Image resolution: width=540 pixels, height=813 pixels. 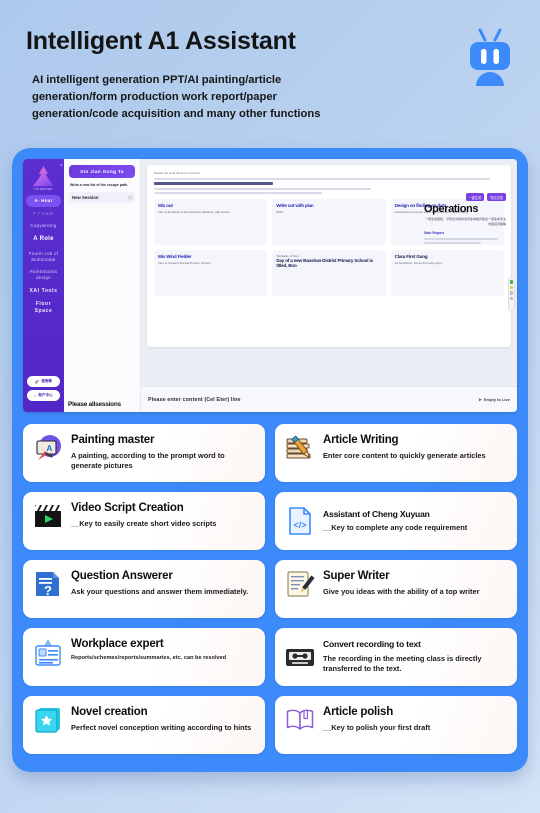 What do you see at coordinates (122, 576) in the screenshot?
I see `feature-title: Question Answerer` at bounding box center [122, 576].